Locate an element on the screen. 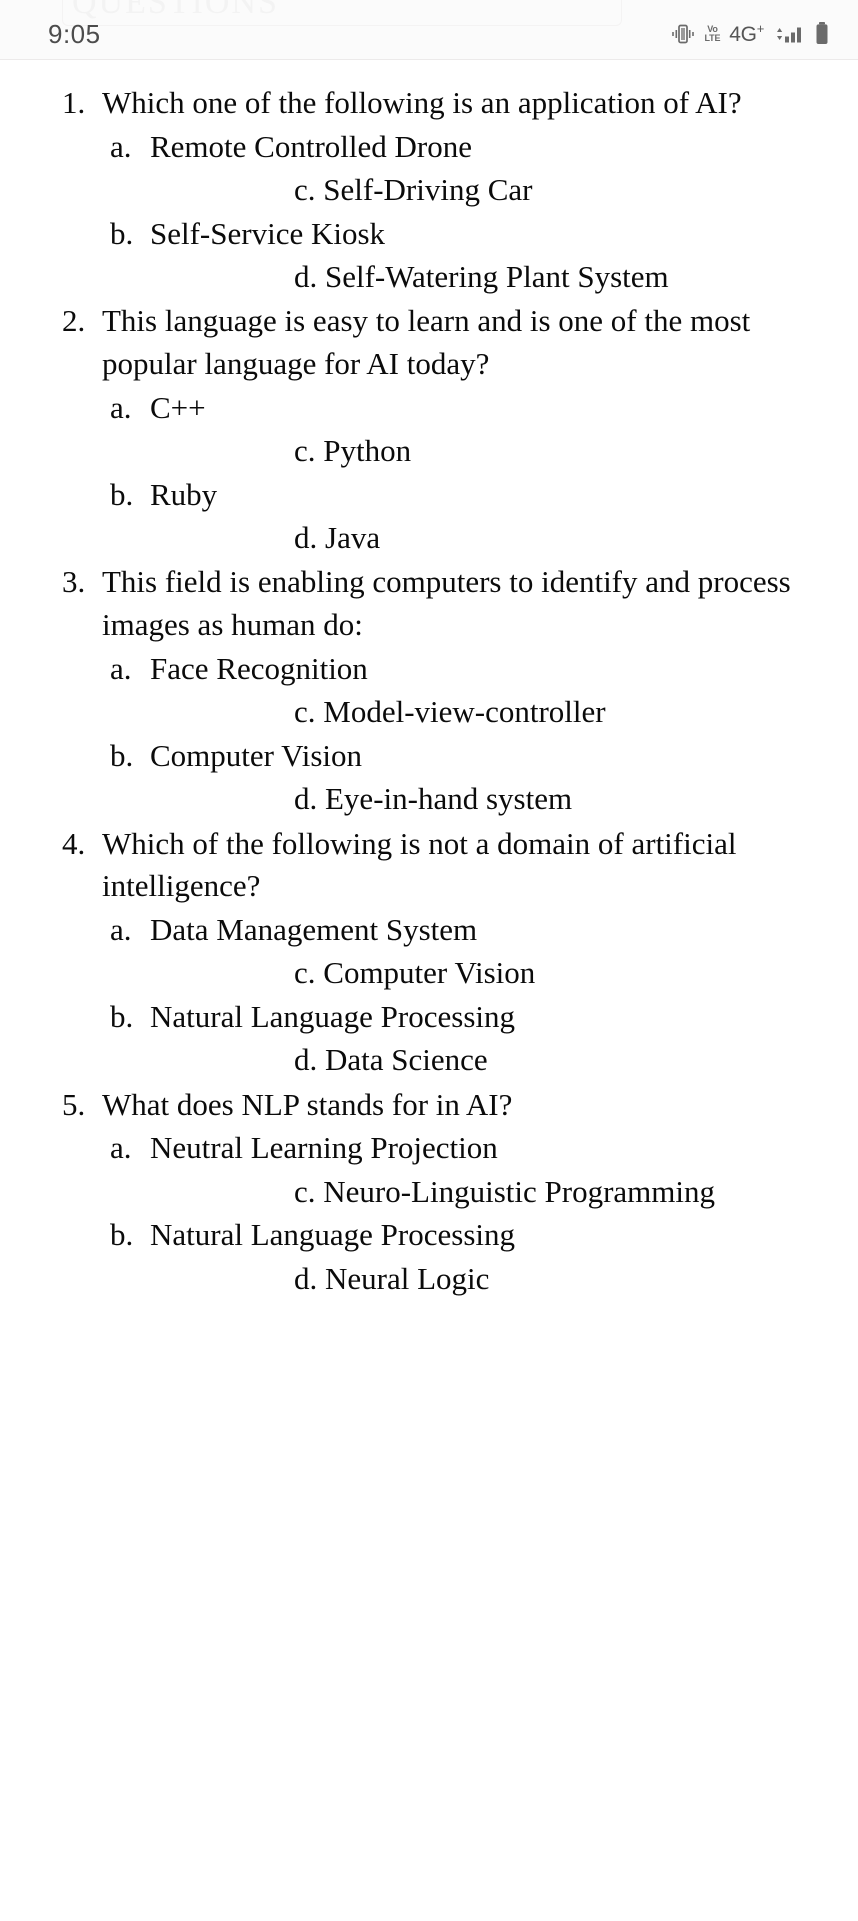 Image resolution: width=858 pixels, height=1921 pixels. status-bar-icons: Vo LTE 4G+ is located at coordinates (750, 34).